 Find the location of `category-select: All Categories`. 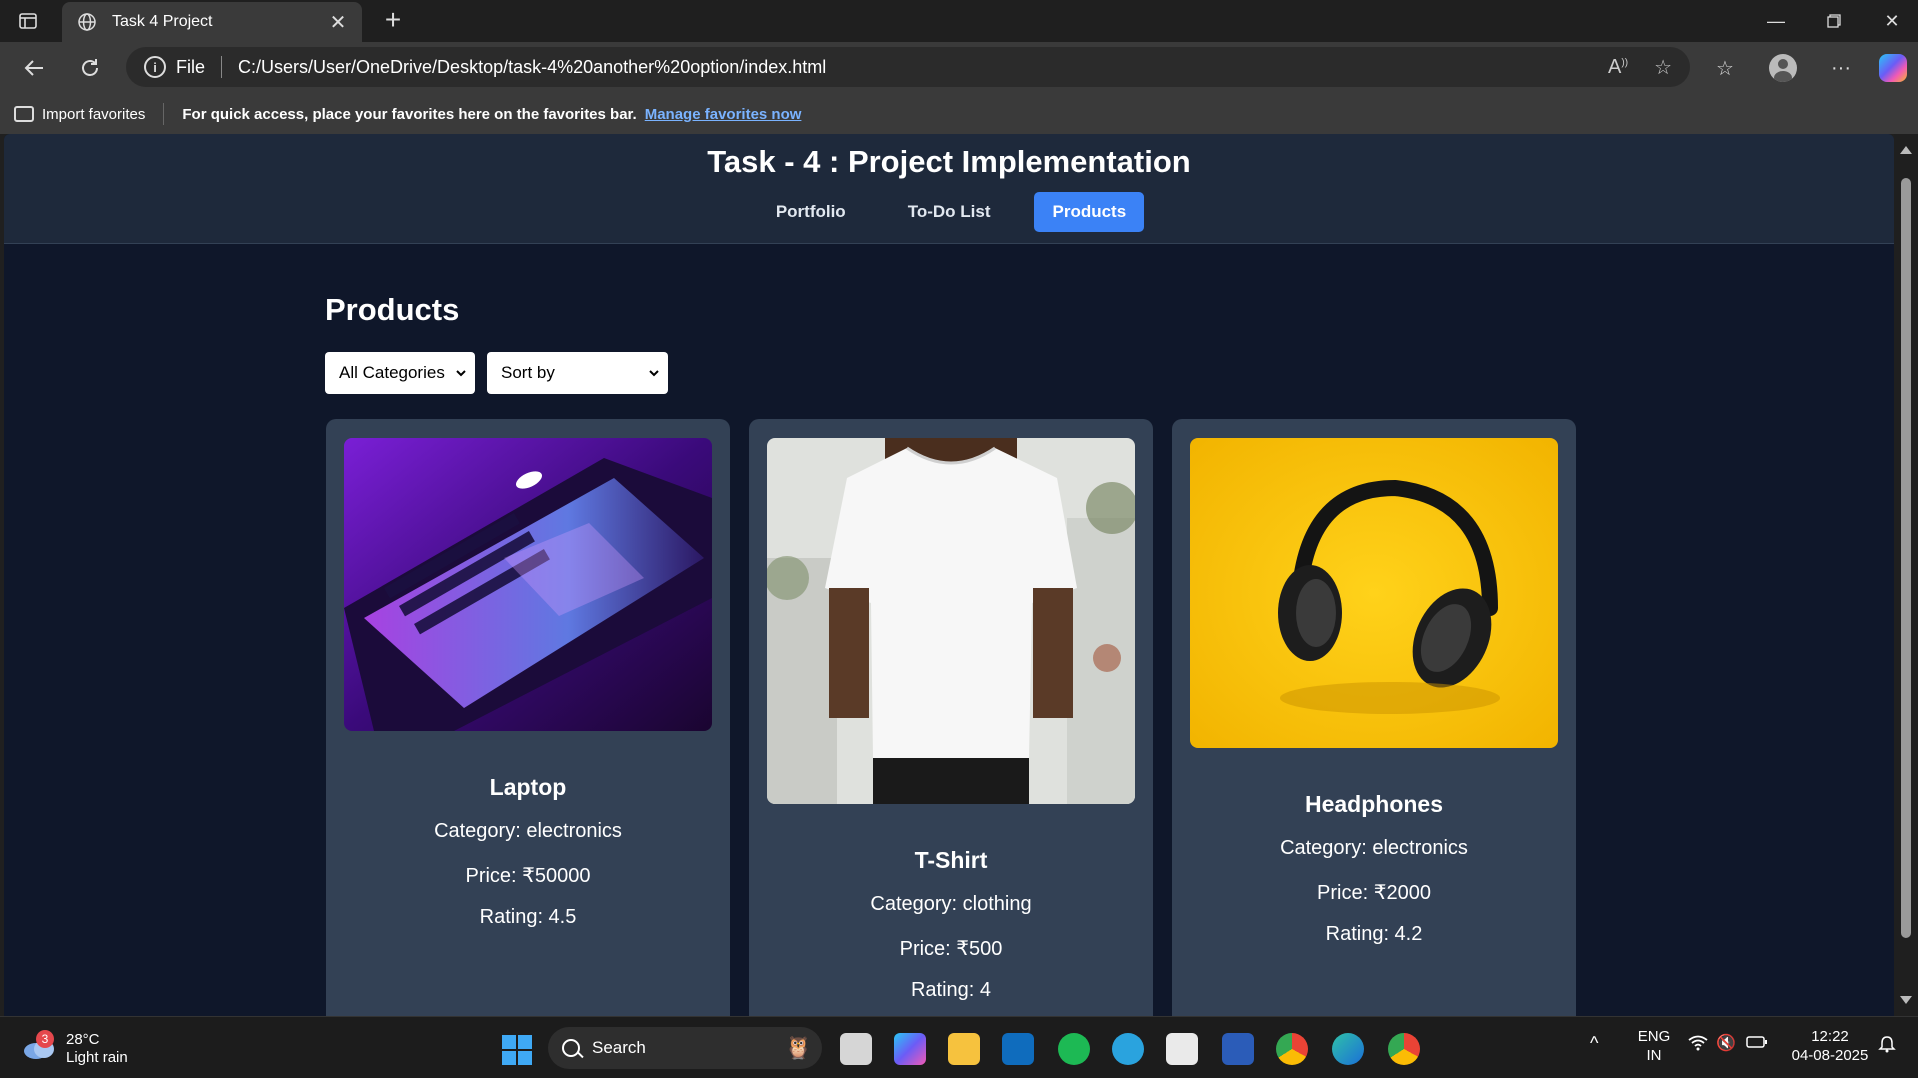

category-select: All Categories is located at coordinates (400, 373).